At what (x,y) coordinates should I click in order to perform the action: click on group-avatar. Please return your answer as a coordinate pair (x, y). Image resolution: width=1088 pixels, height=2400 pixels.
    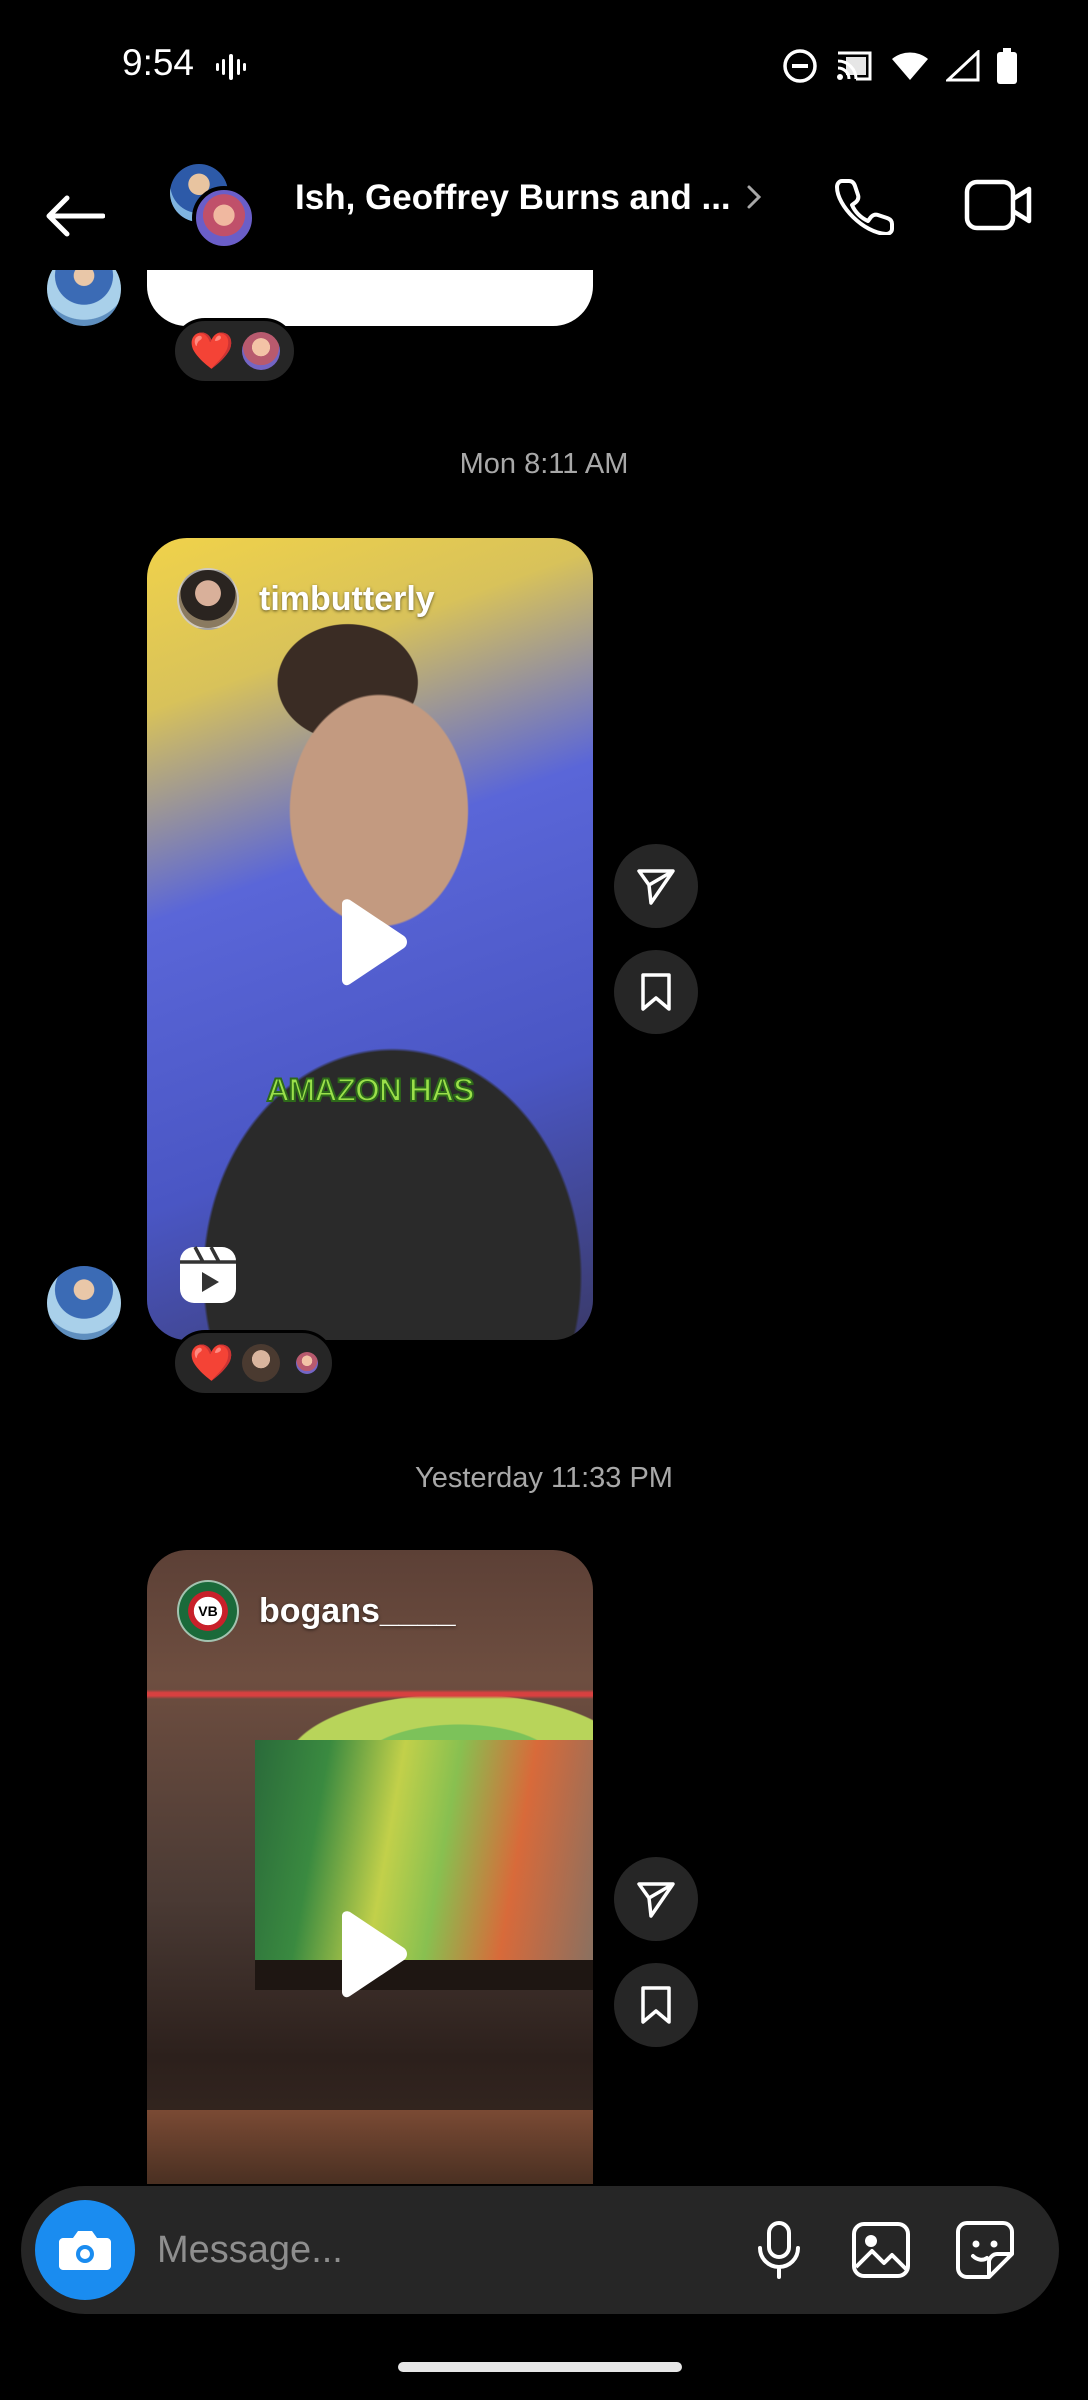
    Looking at the image, I should click on (215, 209).